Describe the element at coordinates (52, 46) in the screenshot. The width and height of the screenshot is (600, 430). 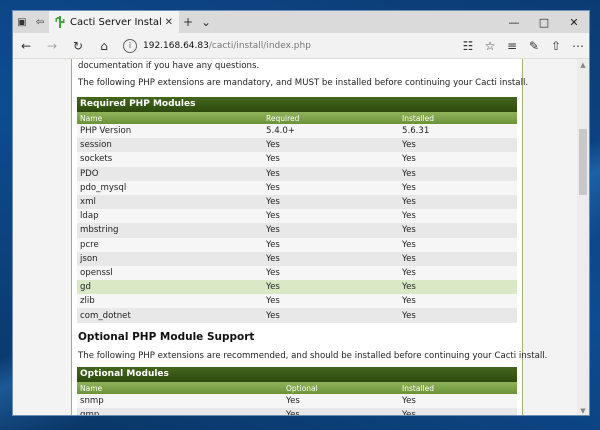
I see `forward-icon: →` at that location.